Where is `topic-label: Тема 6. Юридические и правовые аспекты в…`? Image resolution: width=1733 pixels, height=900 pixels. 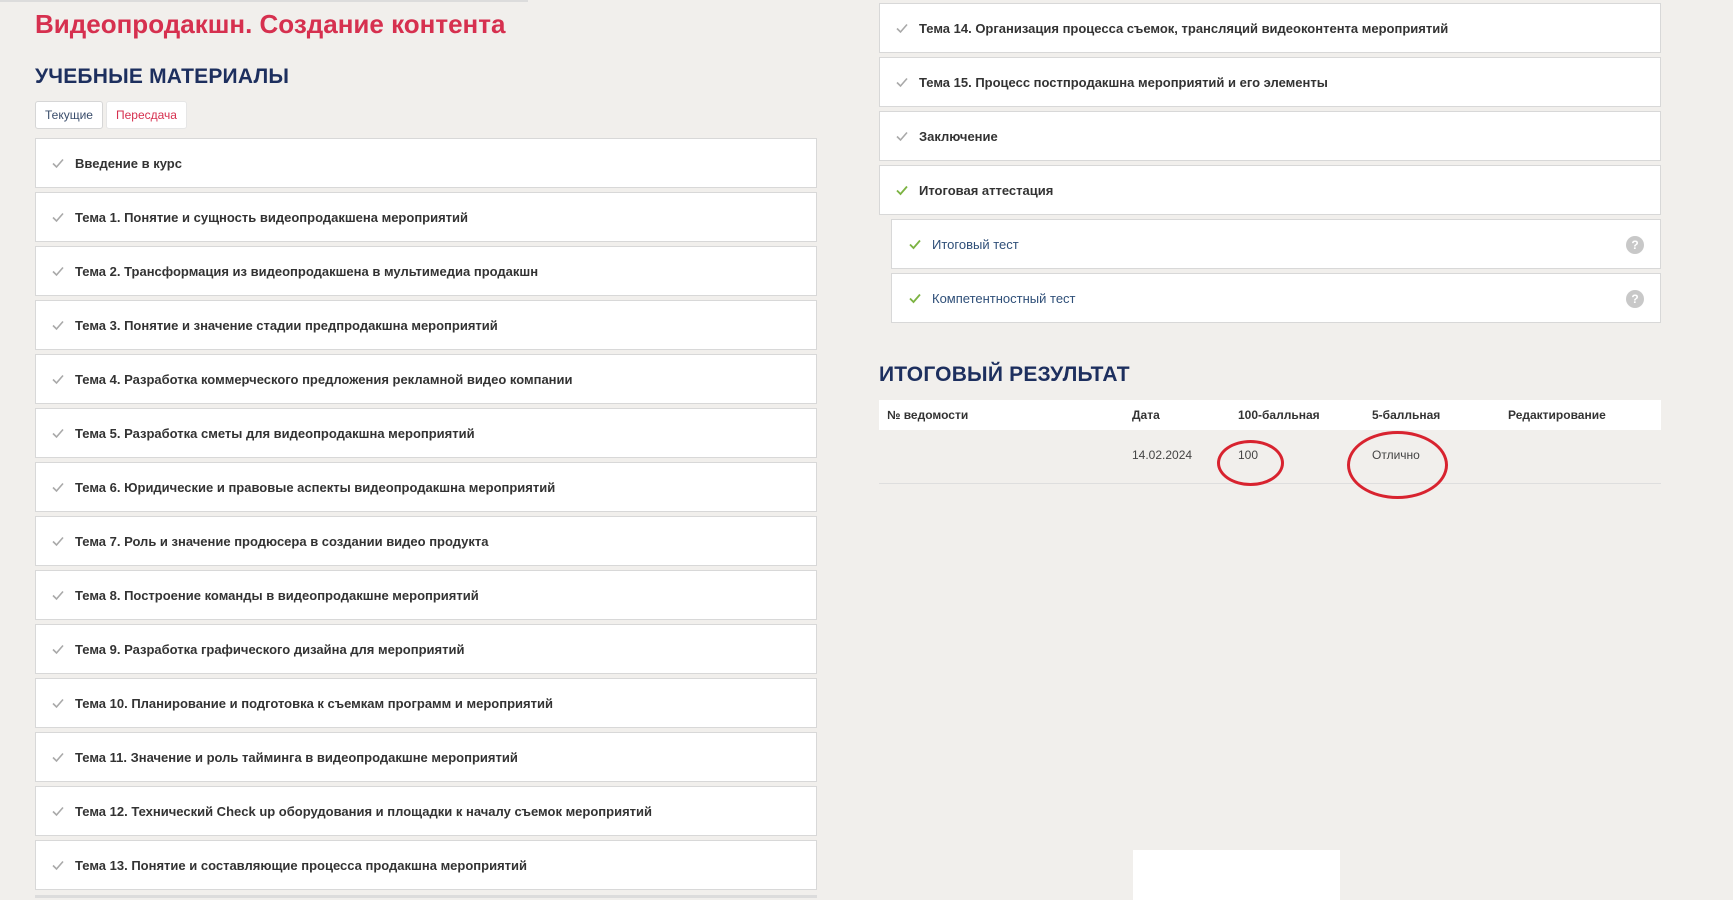
topic-label: Тема 6. Юридические и правовые аспекты в… is located at coordinates (315, 487).